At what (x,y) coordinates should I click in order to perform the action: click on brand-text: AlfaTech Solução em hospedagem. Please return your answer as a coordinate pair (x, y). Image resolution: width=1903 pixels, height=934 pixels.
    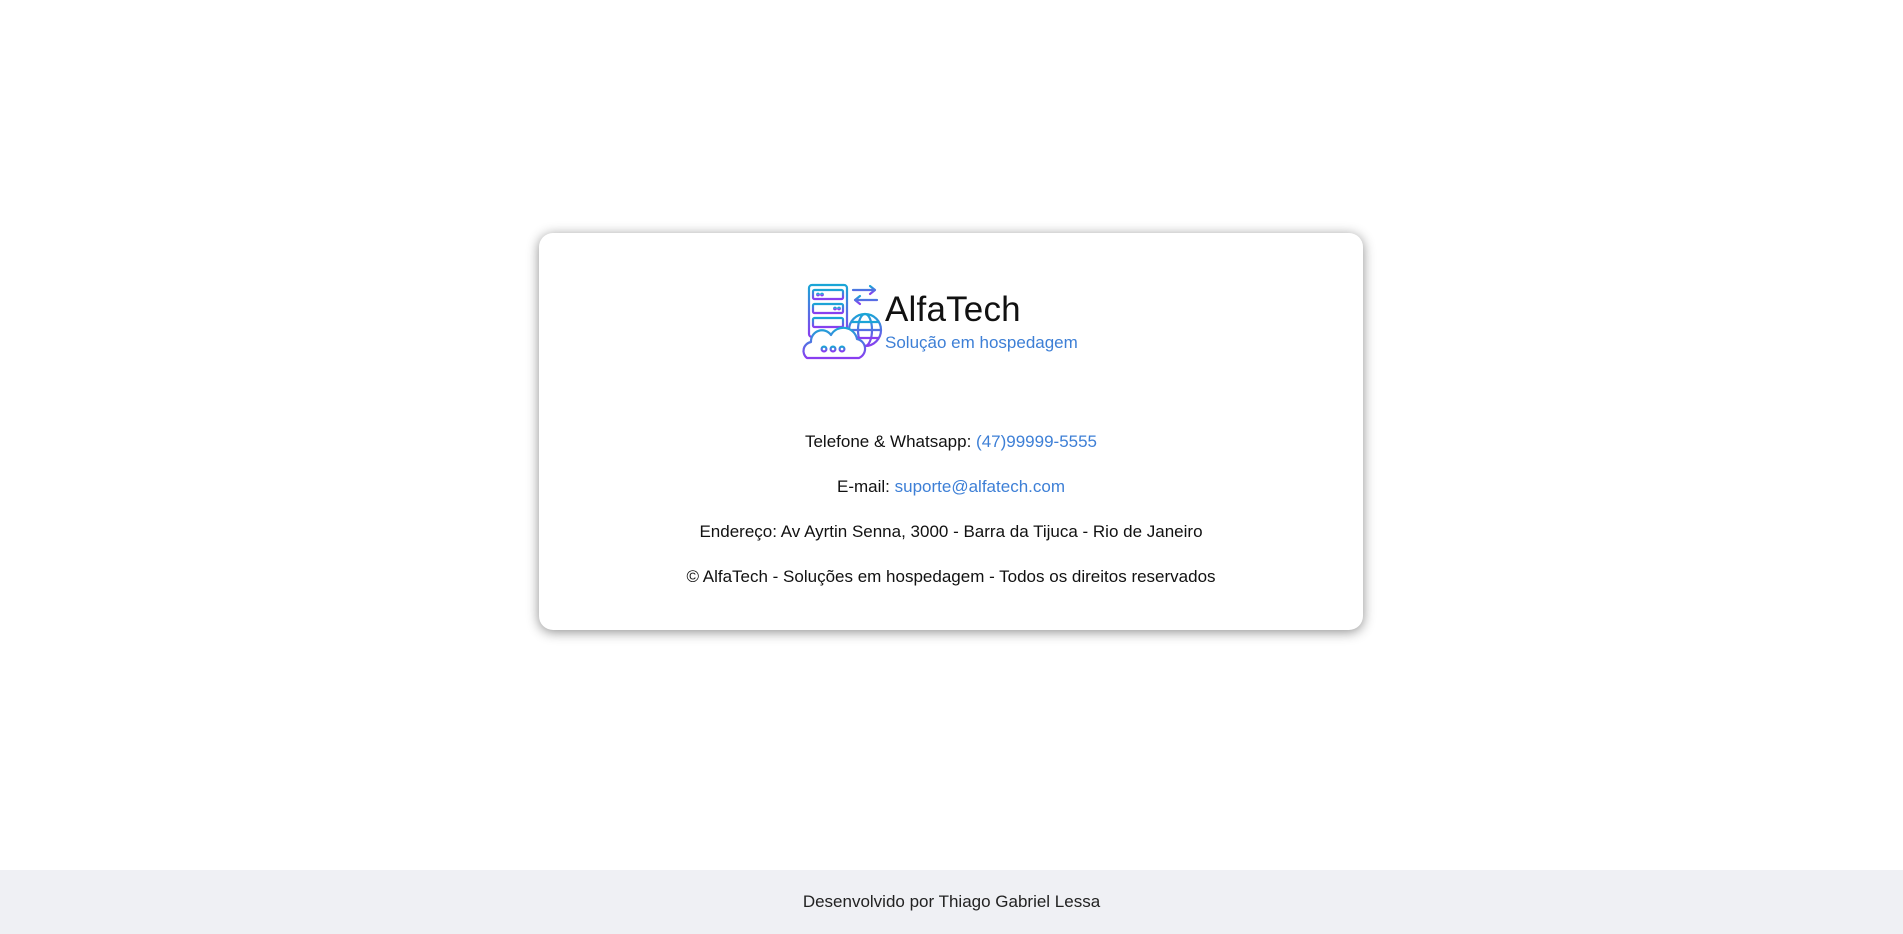
    Looking at the image, I should click on (981, 322).